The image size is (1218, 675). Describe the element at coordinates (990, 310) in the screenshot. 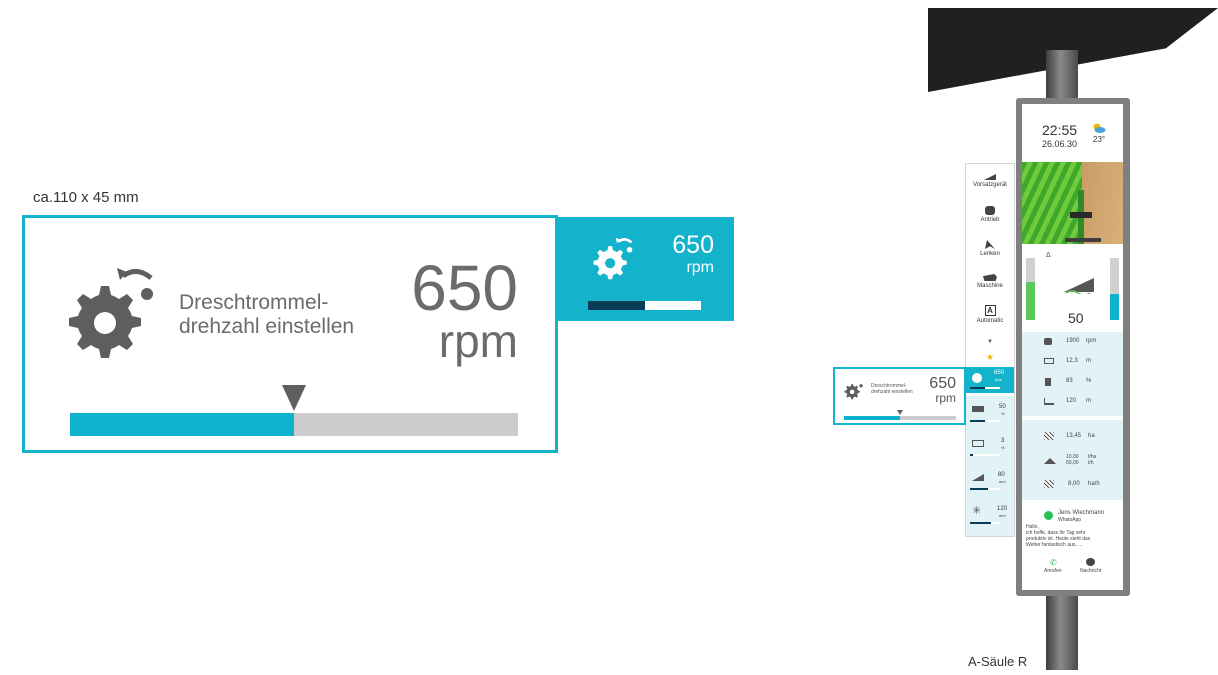

I see `automatic-icon: A` at that location.